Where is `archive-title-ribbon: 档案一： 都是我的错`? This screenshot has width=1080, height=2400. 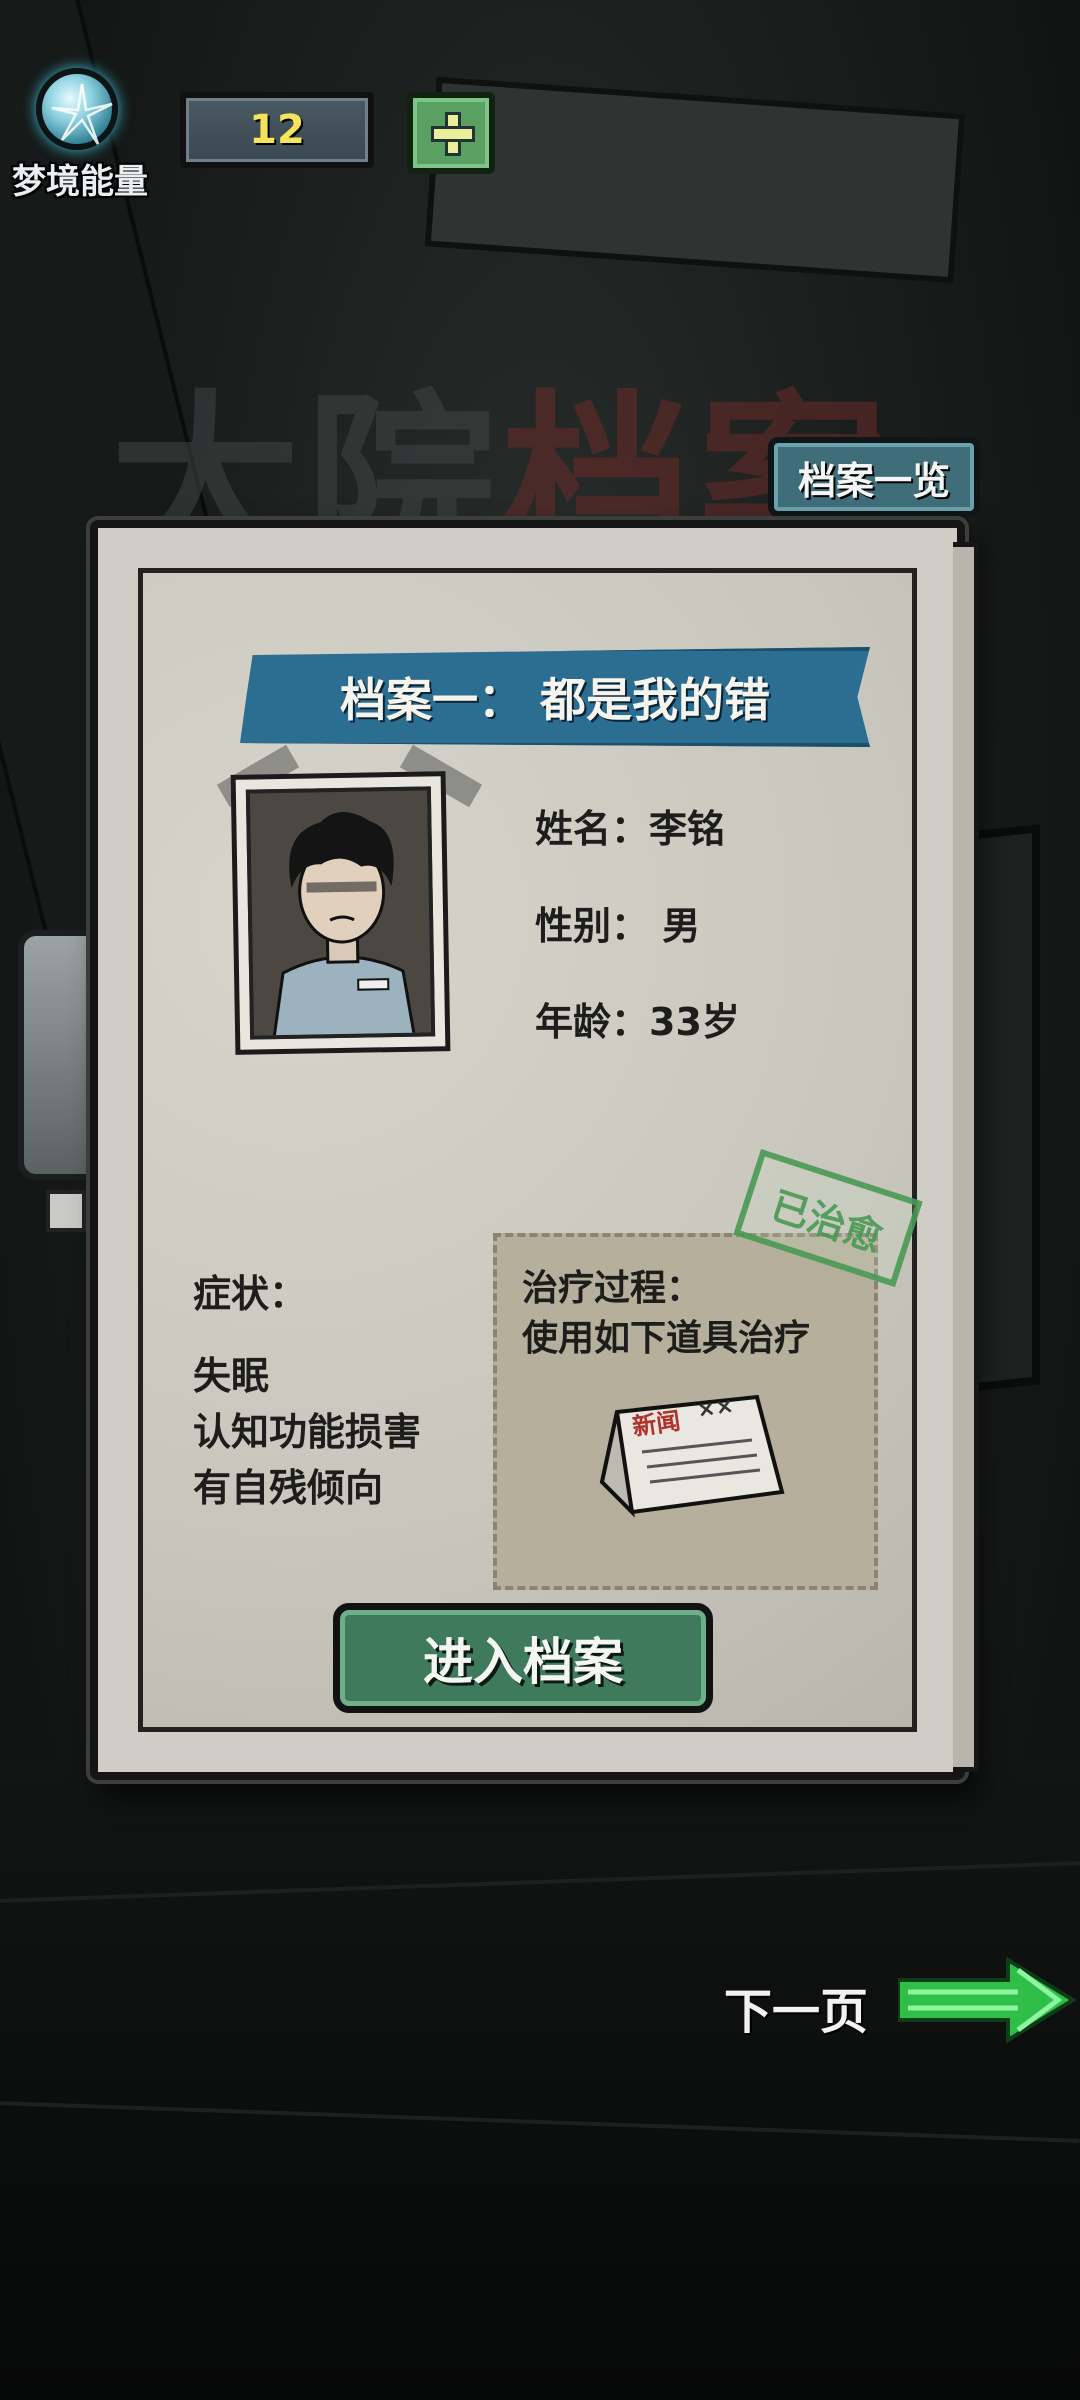 archive-title-ribbon: 档案一： 都是我的错 is located at coordinates (555, 697).